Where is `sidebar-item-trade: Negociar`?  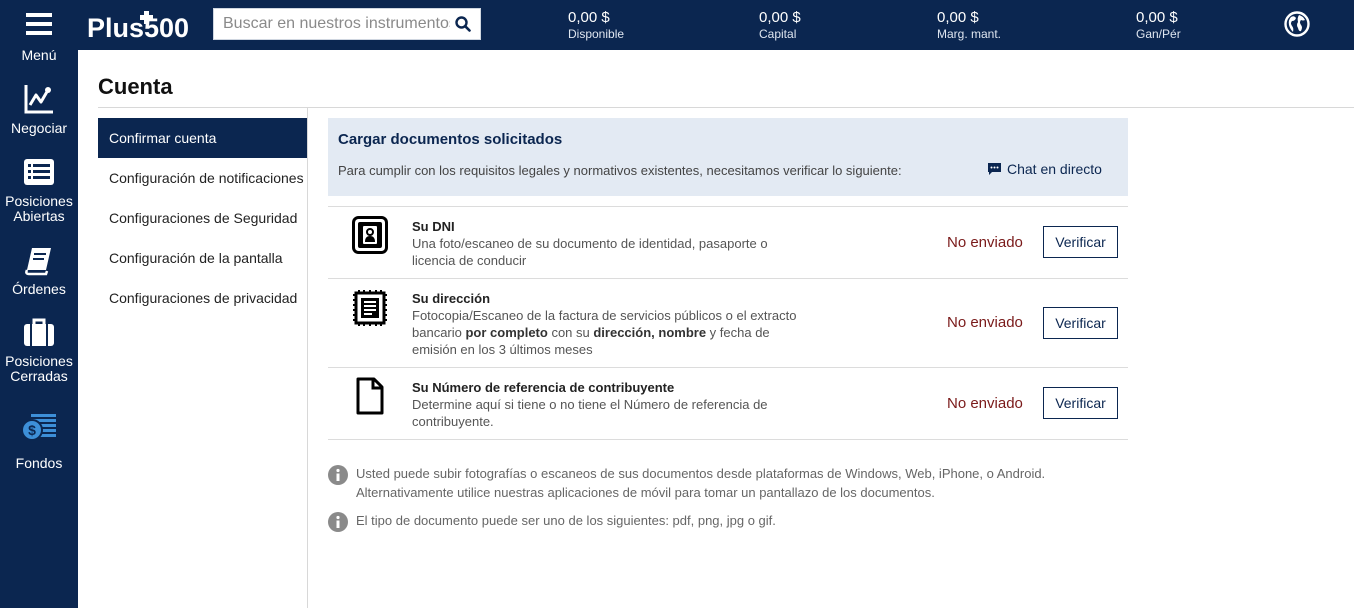 sidebar-item-trade: Negociar is located at coordinates (39, 109).